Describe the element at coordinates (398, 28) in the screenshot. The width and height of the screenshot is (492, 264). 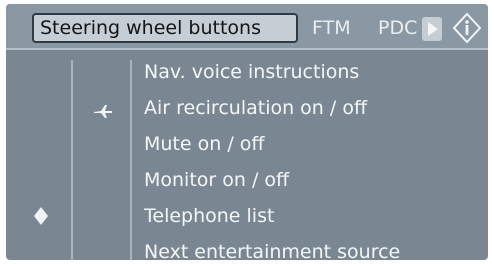
I see `tab-pdc: PDC` at that location.